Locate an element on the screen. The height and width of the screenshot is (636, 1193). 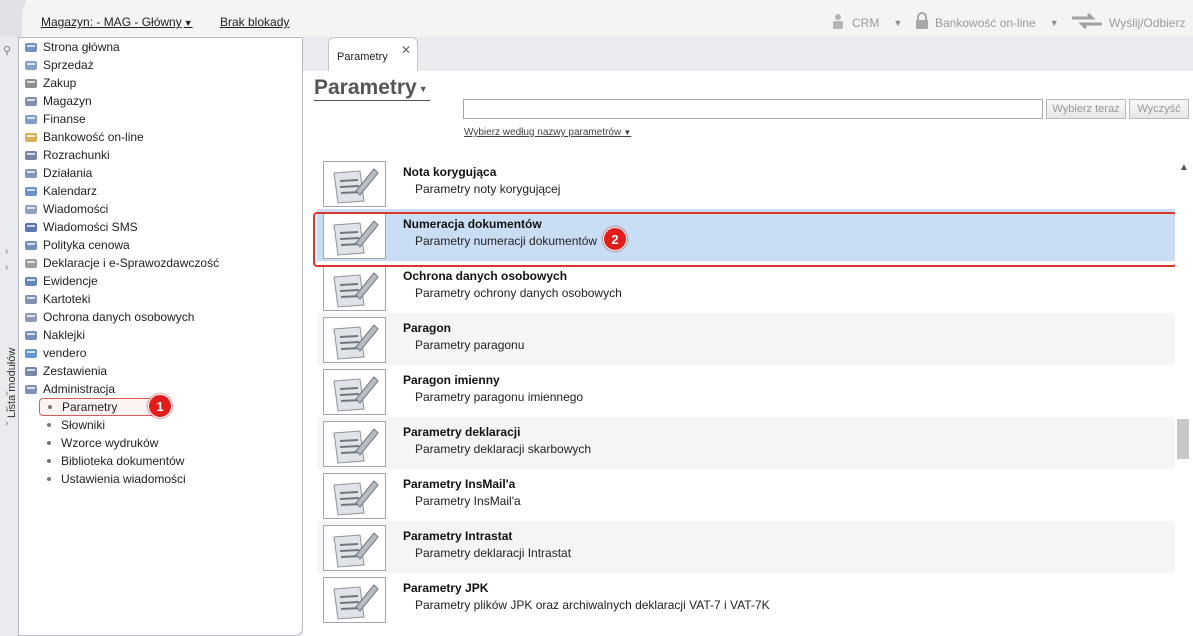
sidebar-item: Finanse is located at coordinates (54, 119).